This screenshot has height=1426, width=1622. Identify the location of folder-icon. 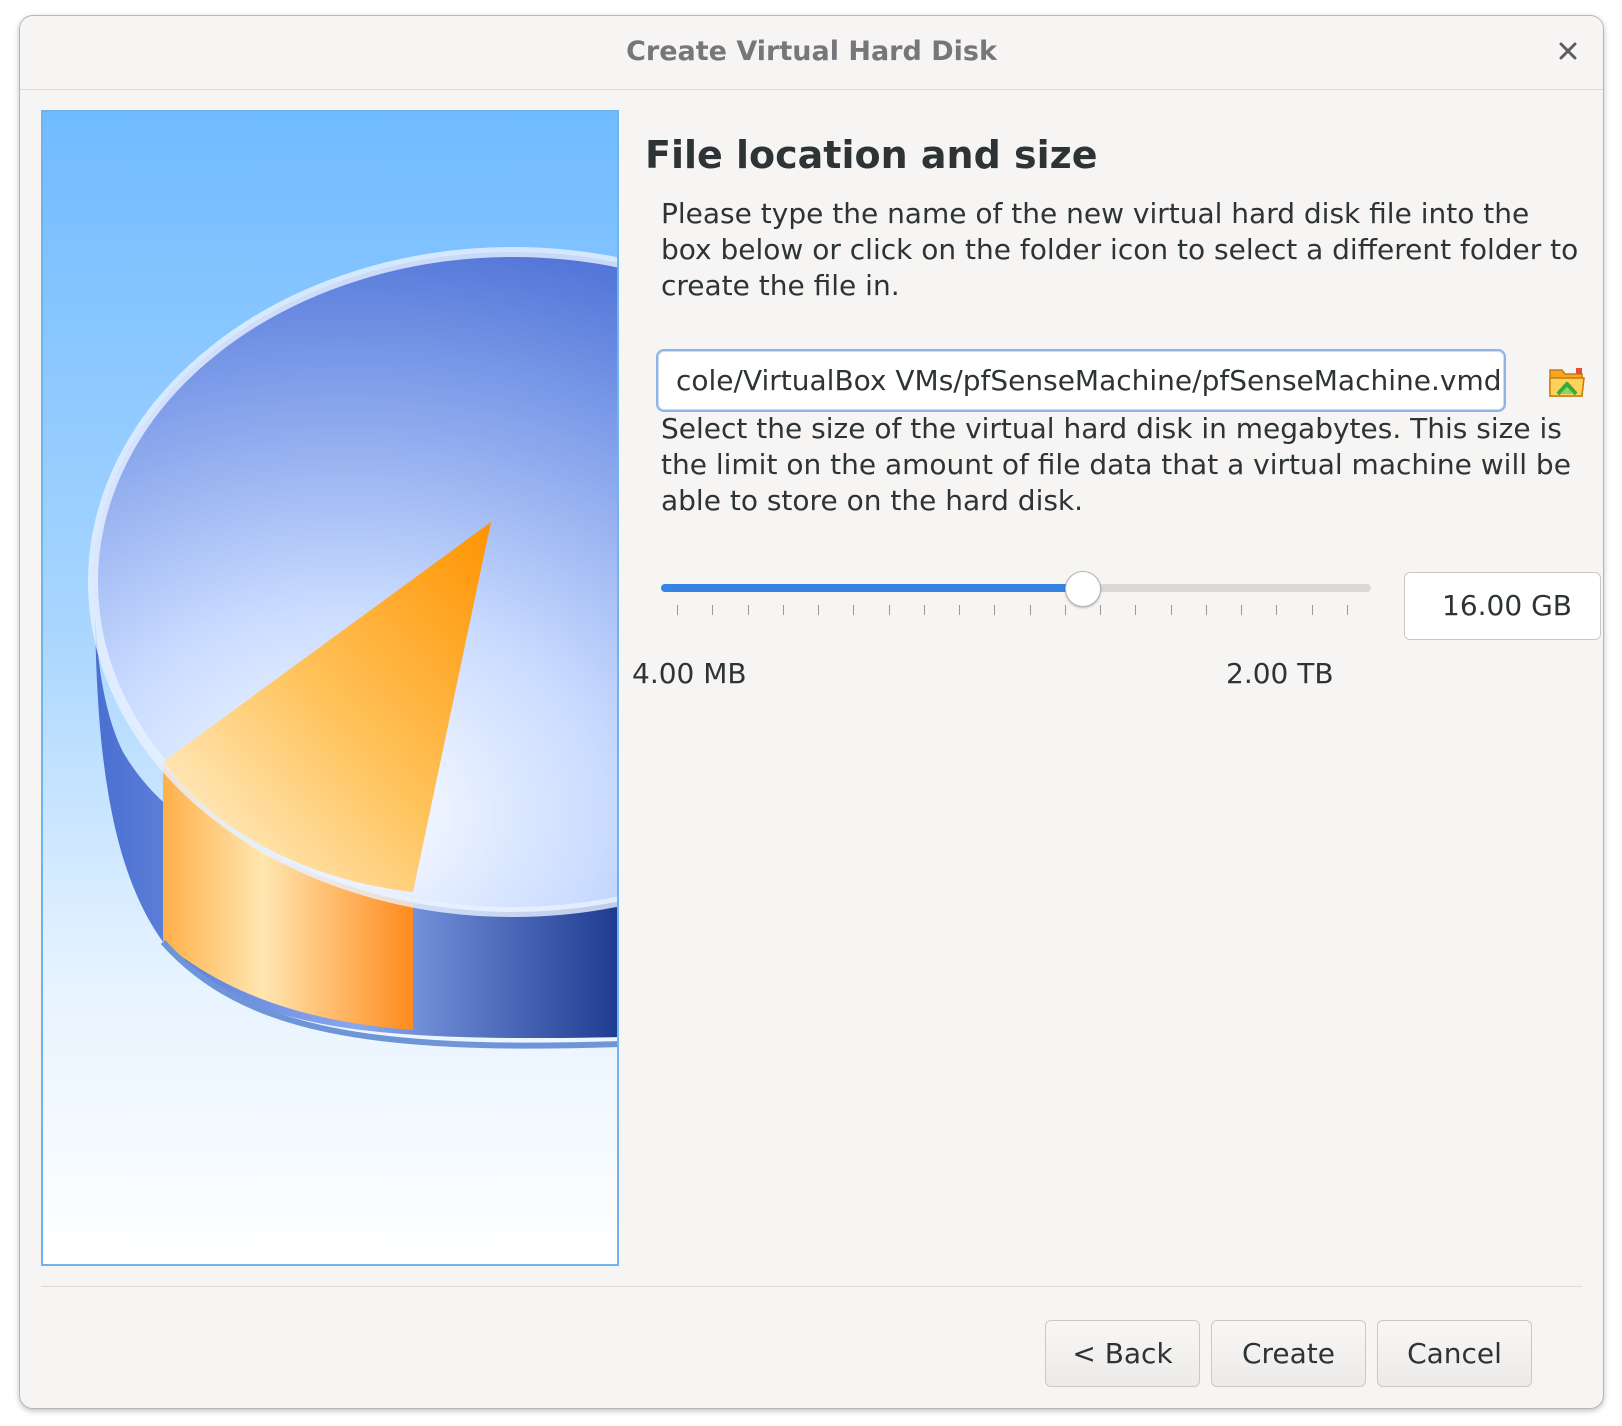
(1567, 382).